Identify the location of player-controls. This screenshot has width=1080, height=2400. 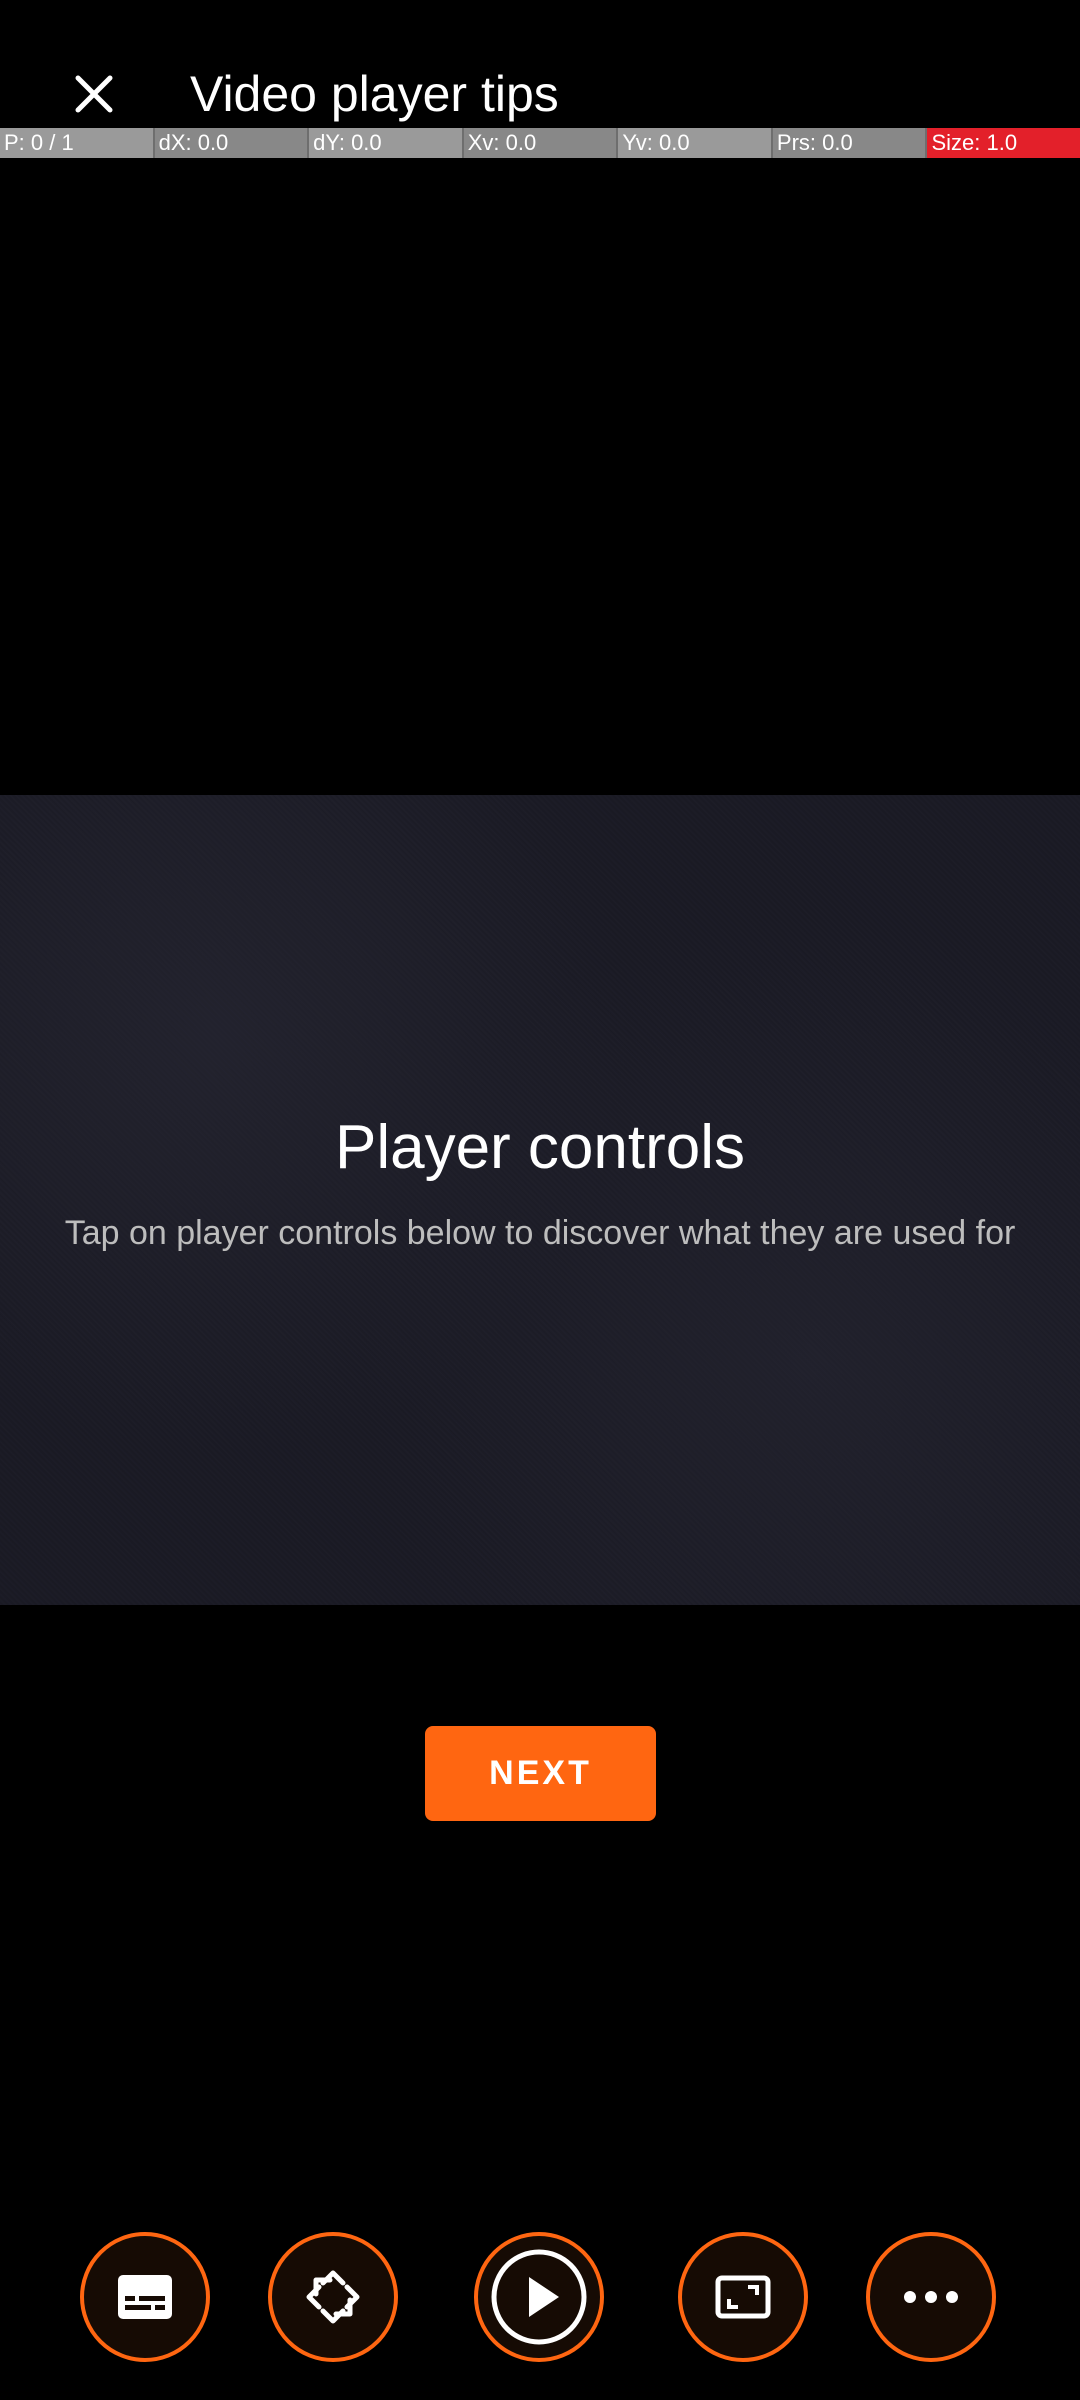
(540, 2298).